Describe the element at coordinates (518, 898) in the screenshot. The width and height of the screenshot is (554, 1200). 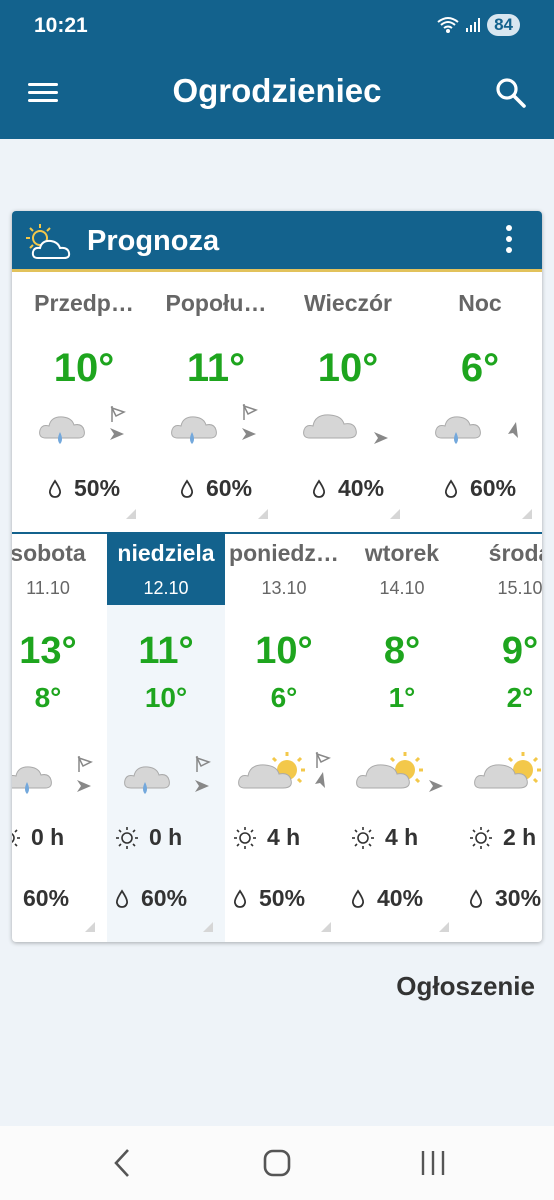
I see `precip-value: 30%` at that location.